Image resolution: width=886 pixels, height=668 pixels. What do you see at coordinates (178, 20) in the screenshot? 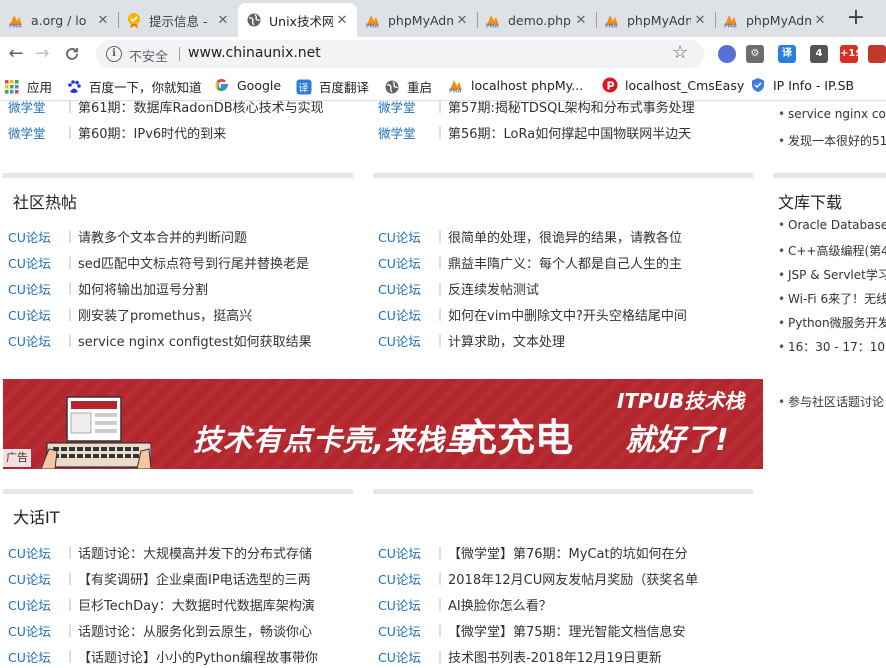
I see `tab: 提示信息 - ✕` at bounding box center [178, 20].